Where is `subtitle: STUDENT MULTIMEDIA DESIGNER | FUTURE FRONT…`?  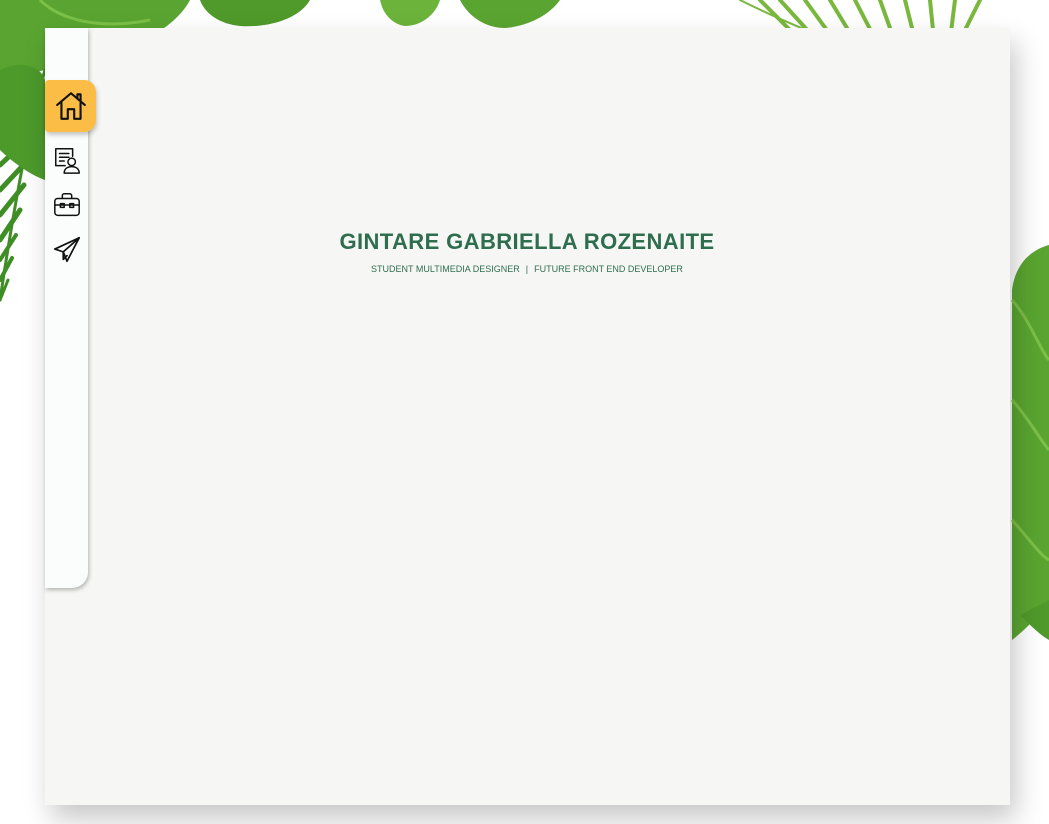 subtitle: STUDENT MULTIMEDIA DESIGNER | FUTURE FRONT… is located at coordinates (524, 269).